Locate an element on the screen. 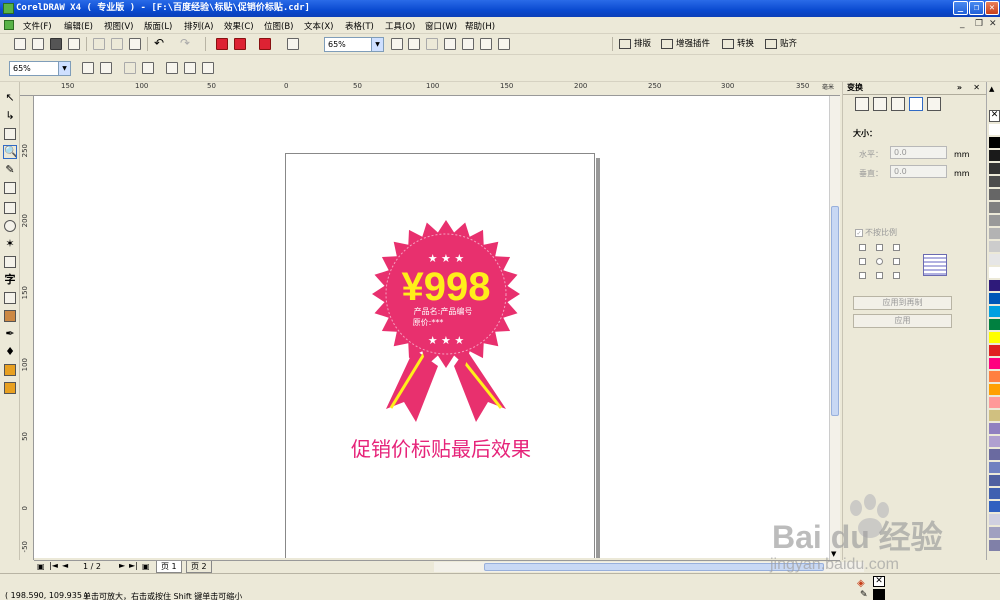 The width and height of the screenshot is (1000, 600). scroll-thumb is located at coordinates (835, 311).